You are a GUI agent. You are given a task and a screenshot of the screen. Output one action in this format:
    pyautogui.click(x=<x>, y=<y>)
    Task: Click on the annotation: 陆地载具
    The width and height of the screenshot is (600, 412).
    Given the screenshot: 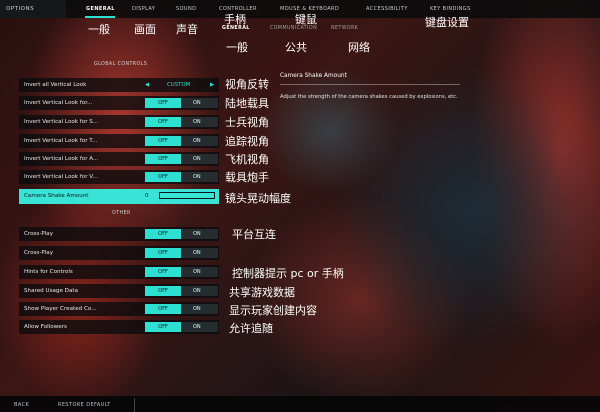 What is the action you would take?
    pyautogui.click(x=247, y=103)
    